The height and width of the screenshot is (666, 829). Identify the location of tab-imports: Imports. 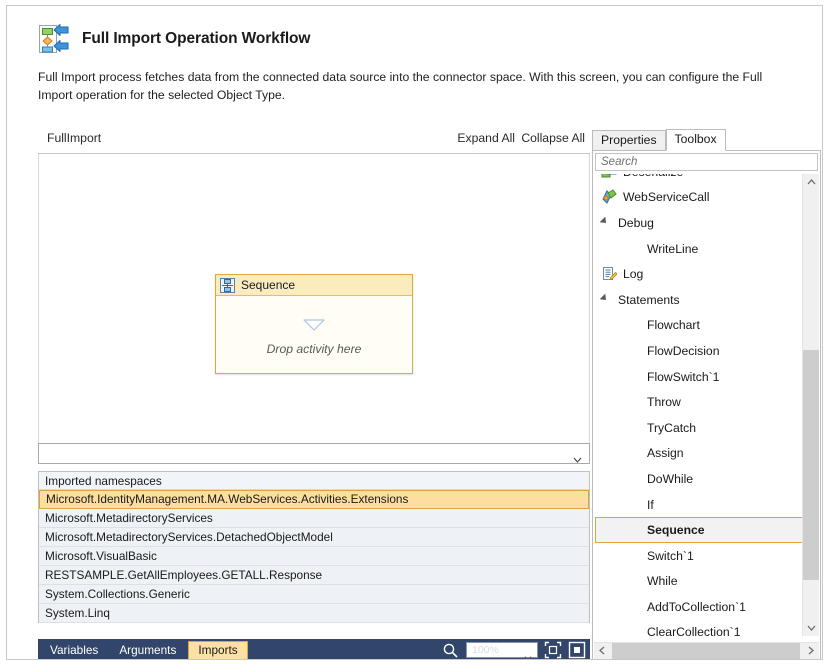
(218, 649).